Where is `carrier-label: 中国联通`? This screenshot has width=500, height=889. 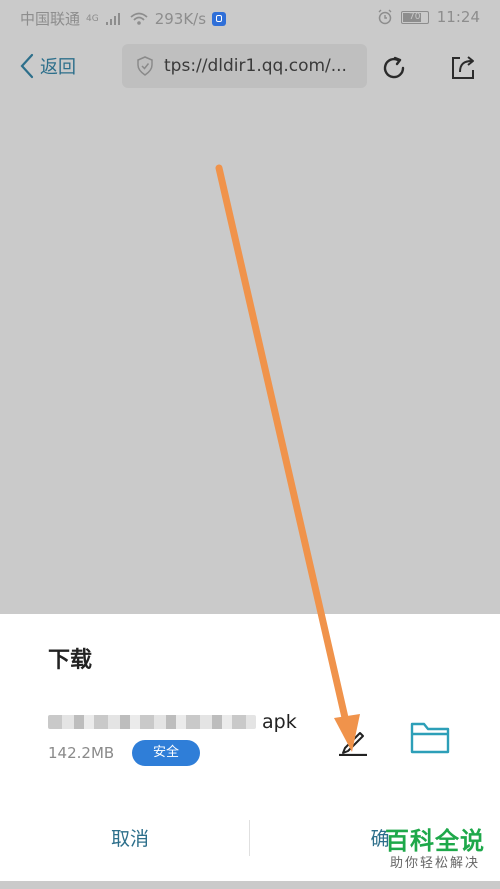 carrier-label: 中国联通 is located at coordinates (50, 19).